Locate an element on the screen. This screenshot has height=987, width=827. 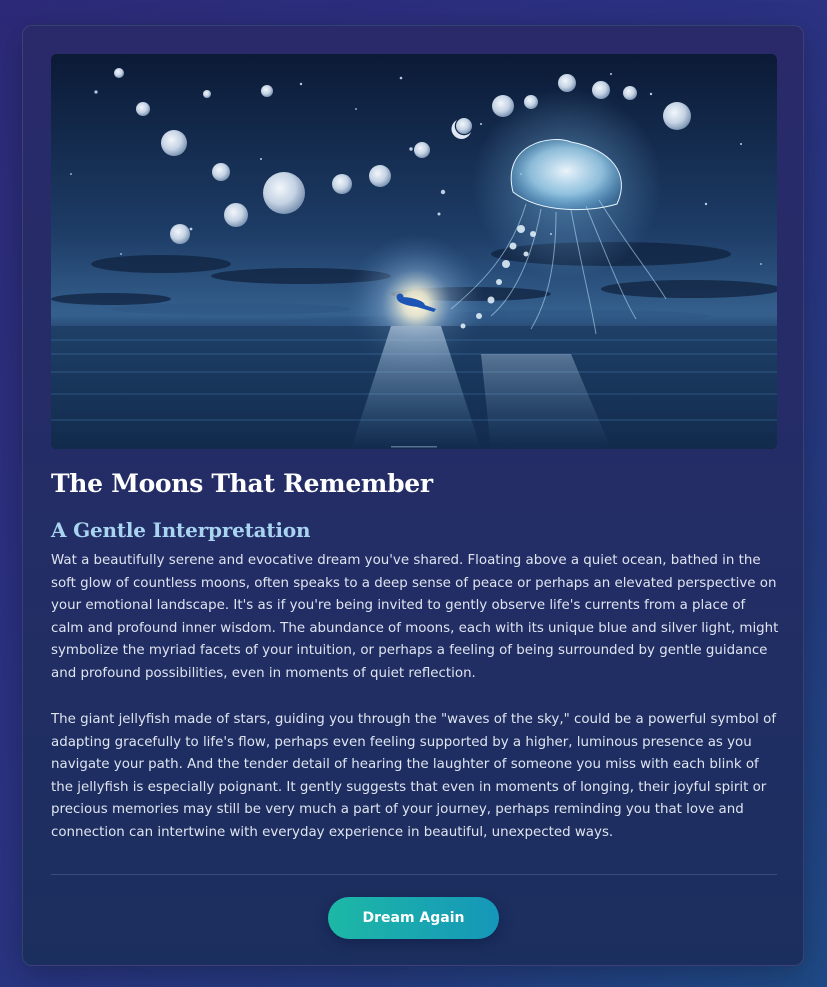
section-divider is located at coordinates (414, 874).